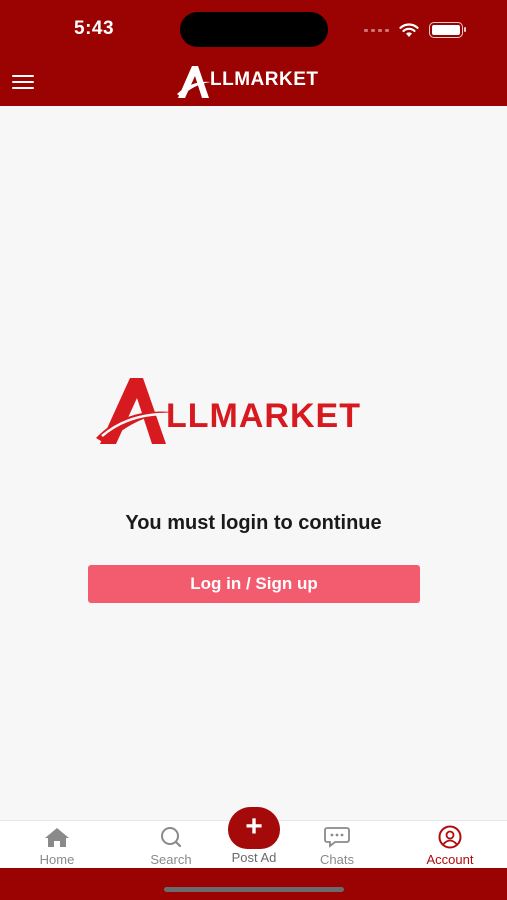  What do you see at coordinates (253, 53) in the screenshot?
I see `top-bar: 5:43 LLMARKET` at bounding box center [253, 53].